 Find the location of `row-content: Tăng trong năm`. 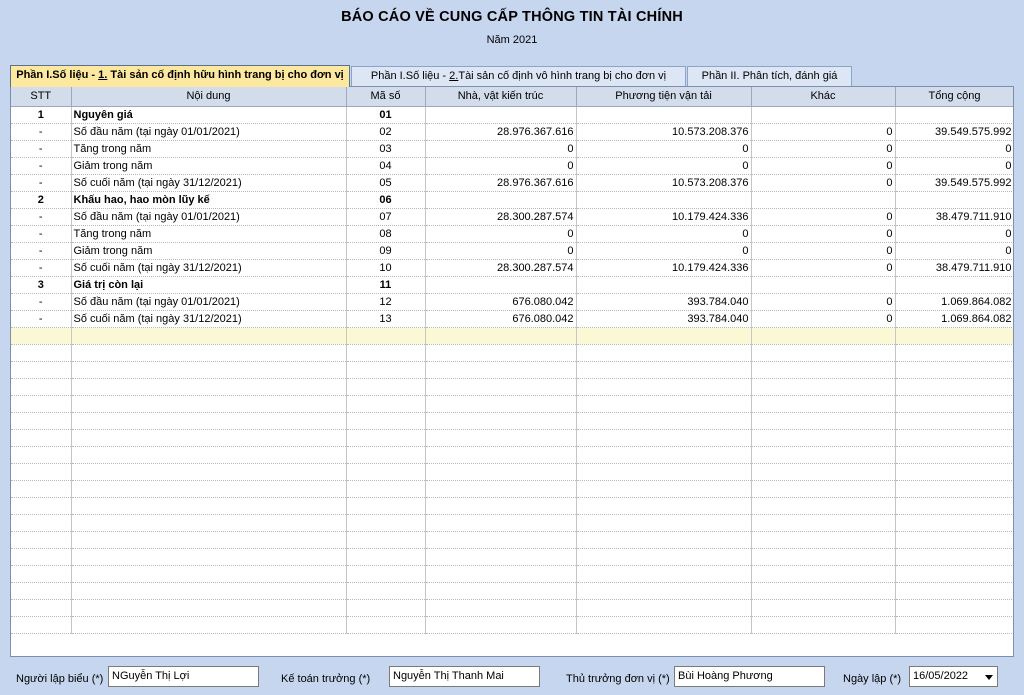

row-content: Tăng trong năm is located at coordinates (209, 149).